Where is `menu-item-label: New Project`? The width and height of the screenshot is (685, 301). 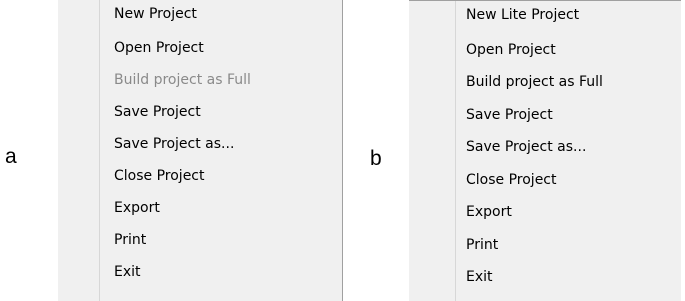
menu-item-label: New Project is located at coordinates (155, 14).